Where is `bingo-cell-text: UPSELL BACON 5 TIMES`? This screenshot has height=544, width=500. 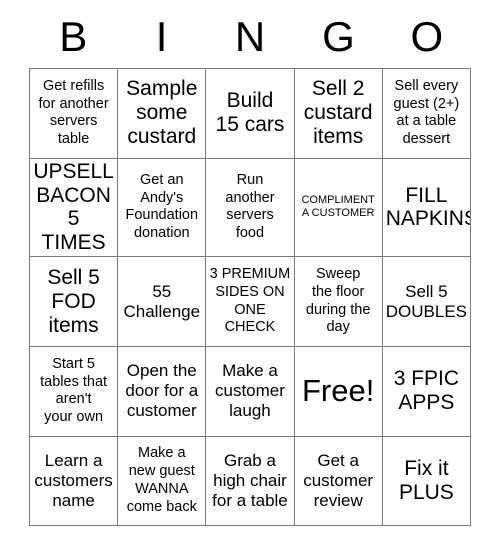
bingo-cell-text: UPSELL BACON 5 TIMES is located at coordinates (73, 207).